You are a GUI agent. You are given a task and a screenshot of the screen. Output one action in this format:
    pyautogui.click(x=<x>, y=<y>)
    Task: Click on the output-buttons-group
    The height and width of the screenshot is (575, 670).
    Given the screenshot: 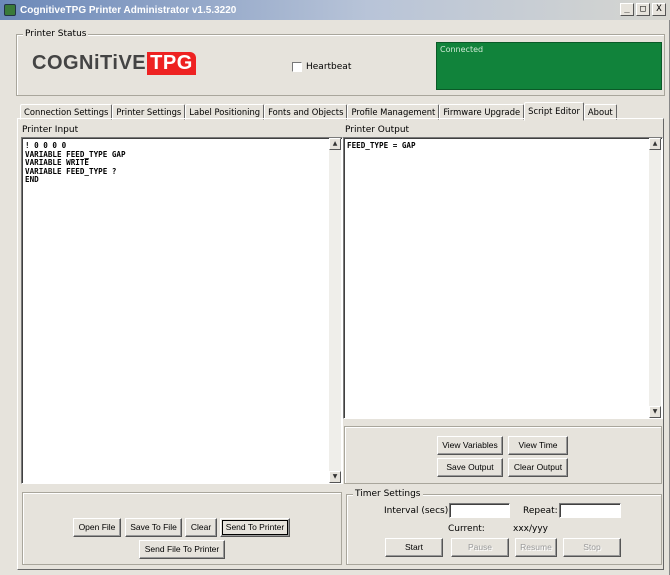 What is the action you would take?
    pyautogui.click(x=503, y=455)
    